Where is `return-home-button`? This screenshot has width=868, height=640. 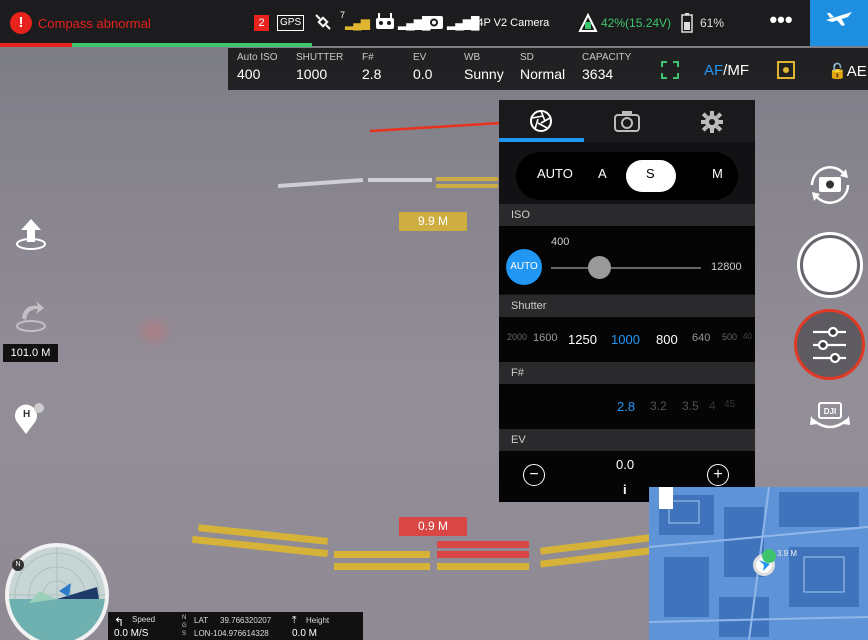 return-home-button is located at coordinates (31, 317).